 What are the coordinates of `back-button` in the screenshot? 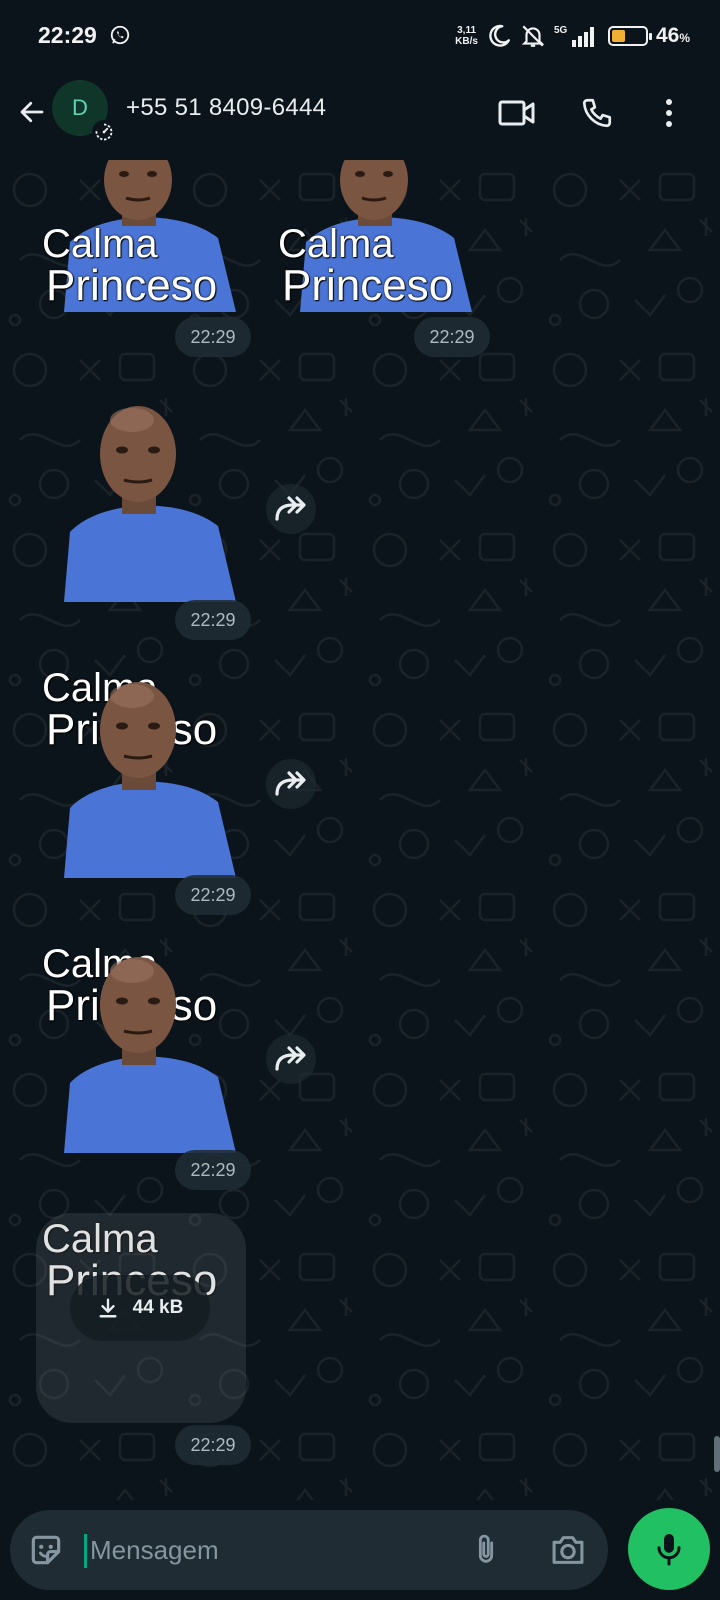 It's located at (32, 112).